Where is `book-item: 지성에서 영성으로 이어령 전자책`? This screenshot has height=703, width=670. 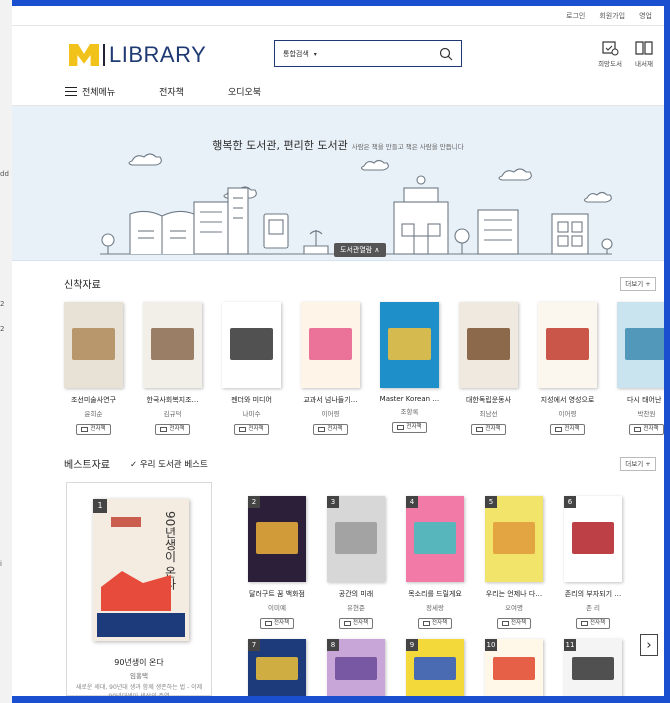
book-item: 지성에서 영성으로 이어령 전자책 is located at coordinates (567, 368).